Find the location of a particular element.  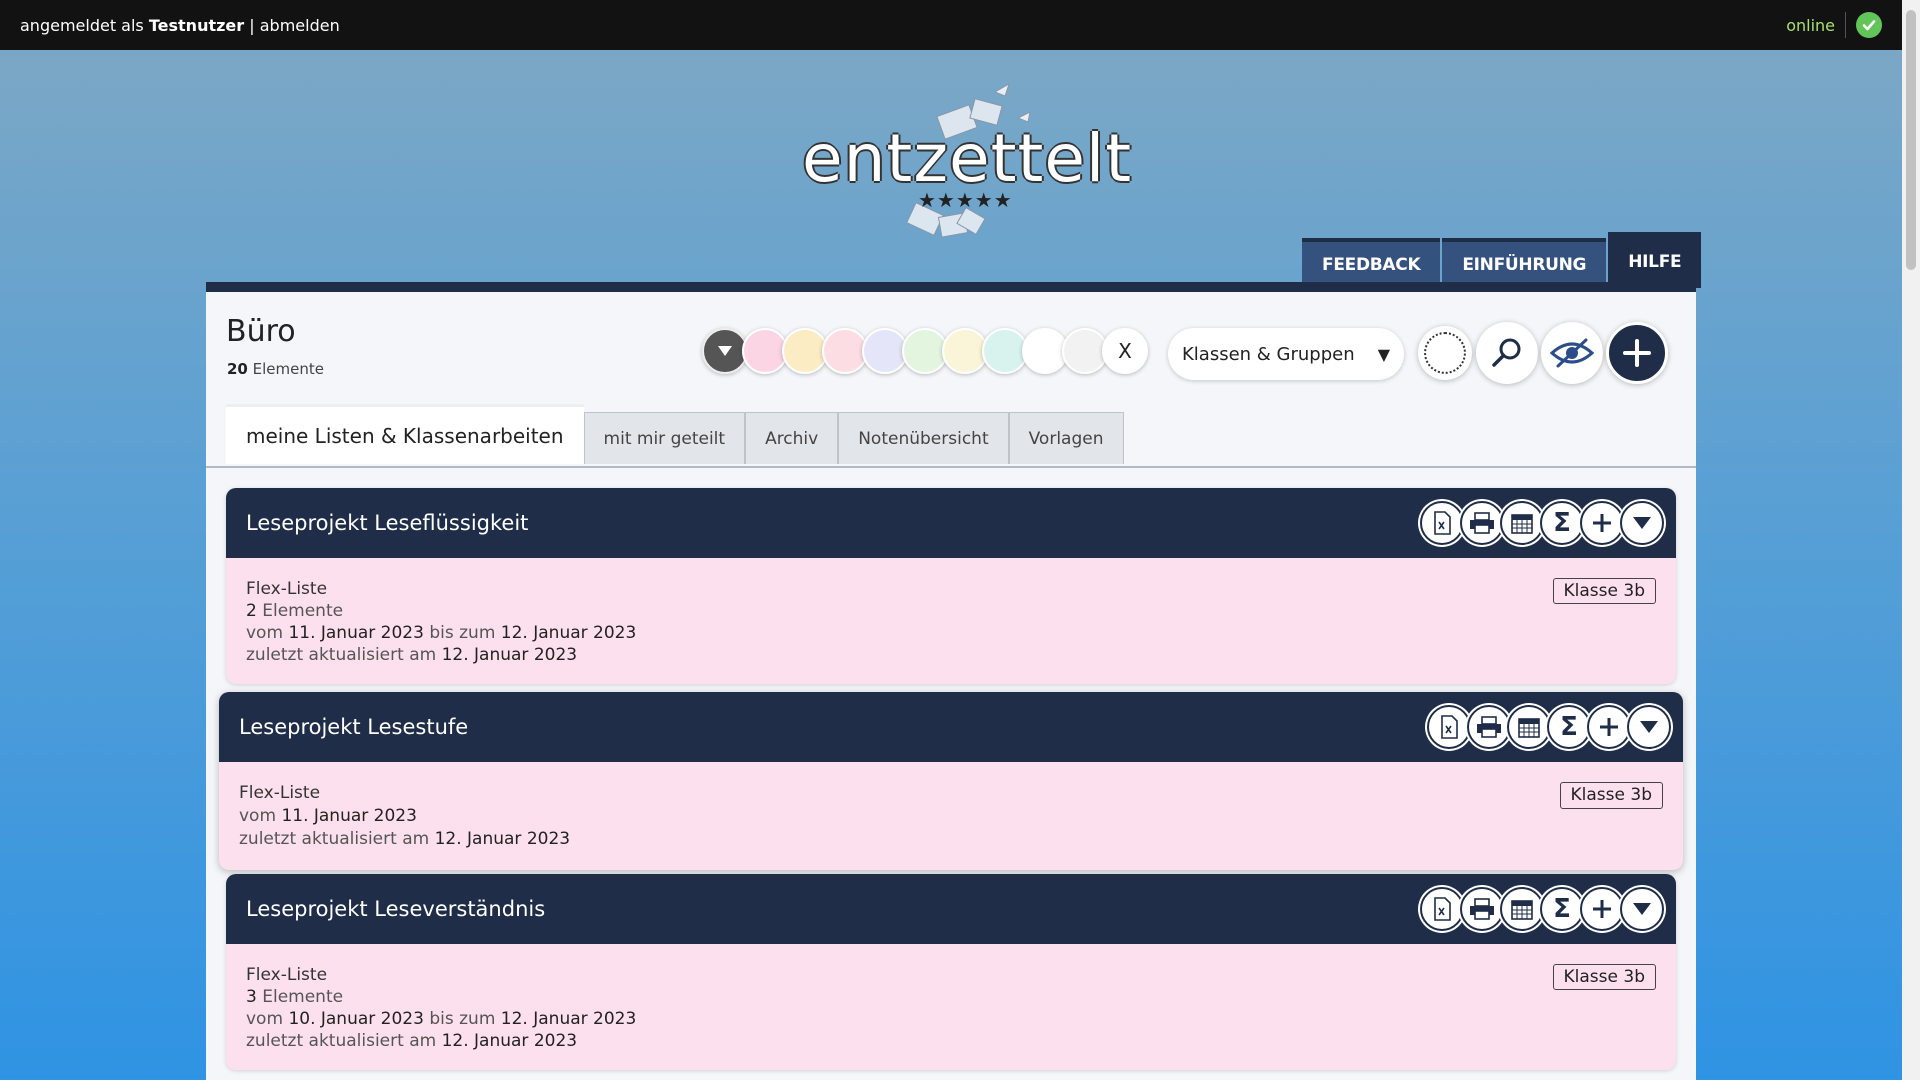

help-button: HILFE is located at coordinates (1655, 260).